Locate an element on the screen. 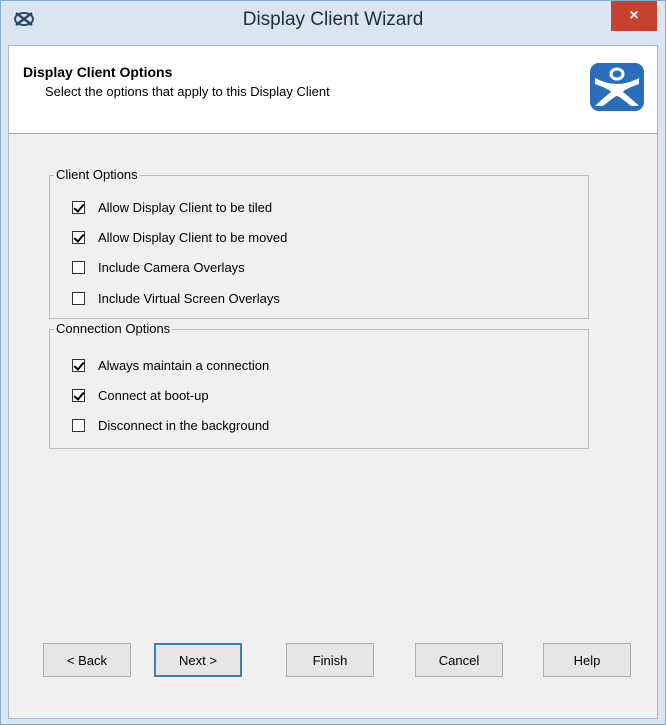 This screenshot has height=725, width=666. window-title: Display Client Wizard is located at coordinates (333, 19).